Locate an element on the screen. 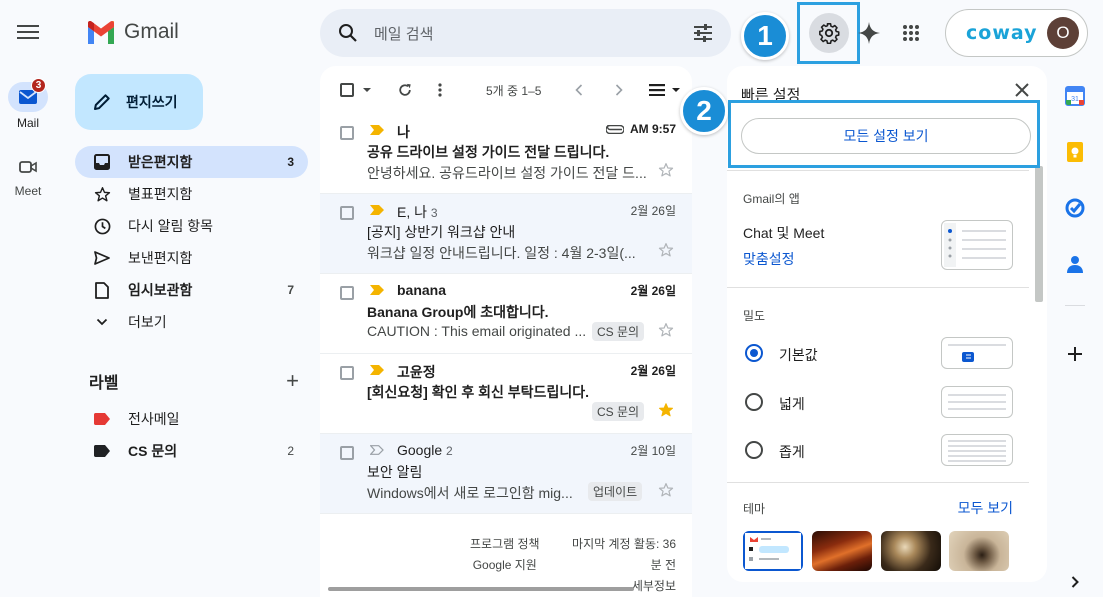 This screenshot has width=1103, height=597. apps-layout-preview is located at coordinates (977, 245).